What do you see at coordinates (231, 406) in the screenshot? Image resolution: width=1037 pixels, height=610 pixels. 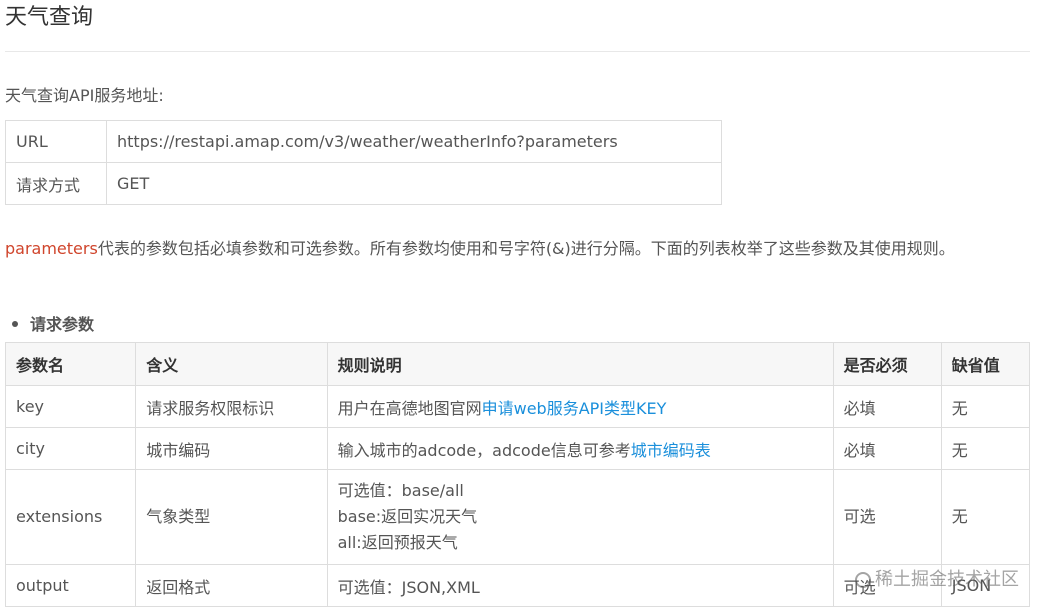 I see `cell-meaning: 请求服务权限标识` at bounding box center [231, 406].